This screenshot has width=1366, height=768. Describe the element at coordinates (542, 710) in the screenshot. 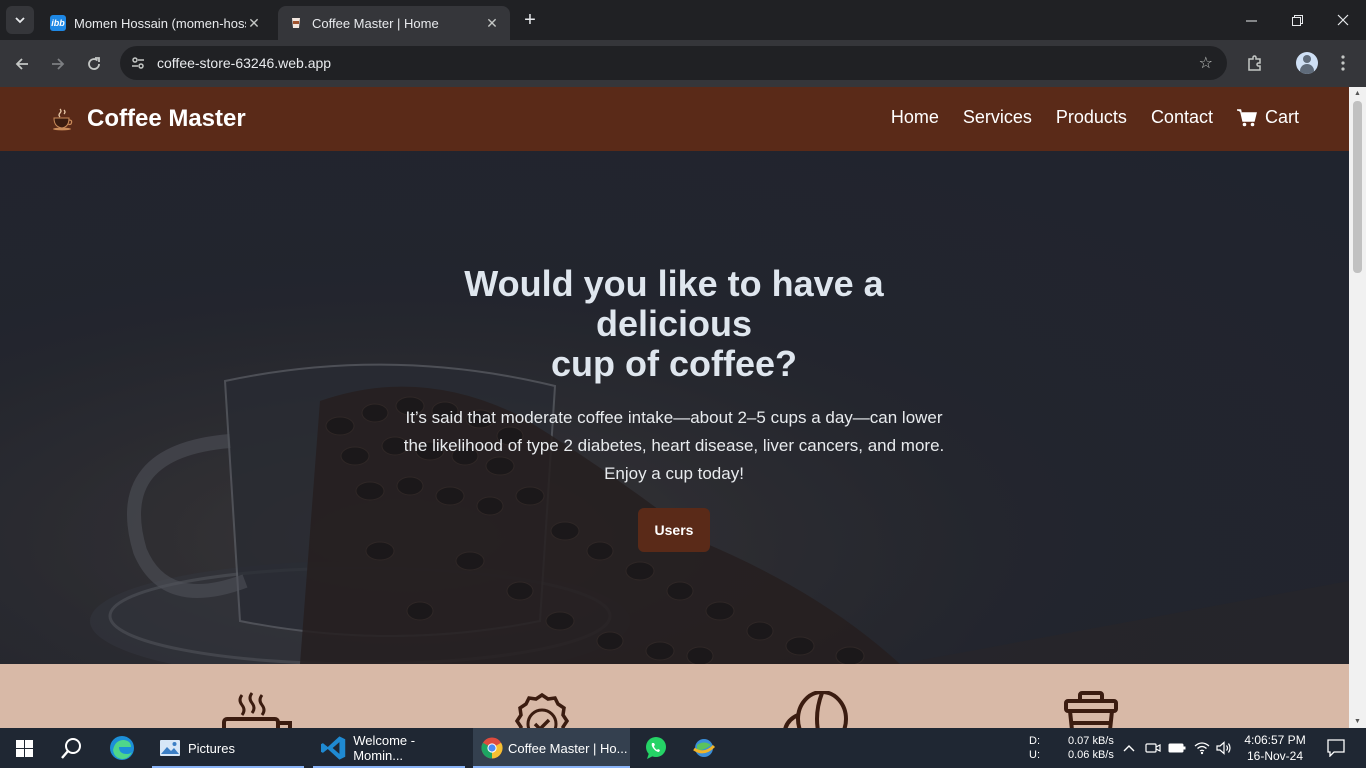

I see `quality-badge-icon` at that location.